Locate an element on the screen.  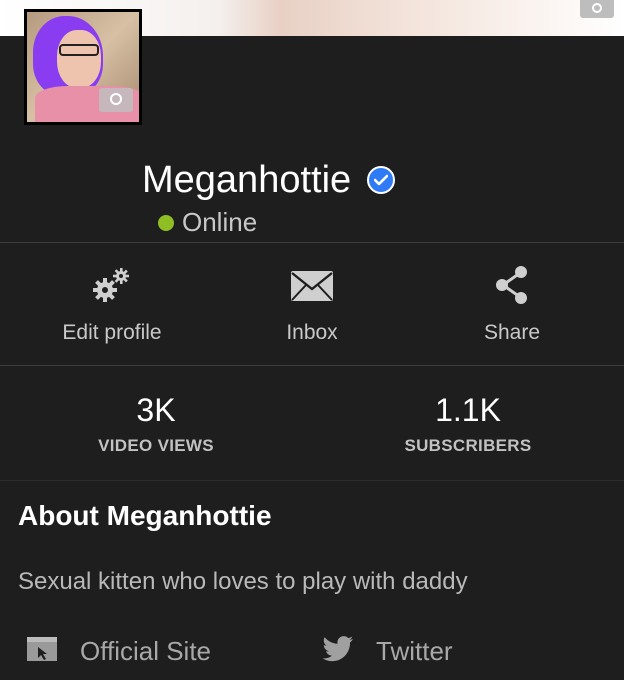
share-label: Share is located at coordinates (512, 332).